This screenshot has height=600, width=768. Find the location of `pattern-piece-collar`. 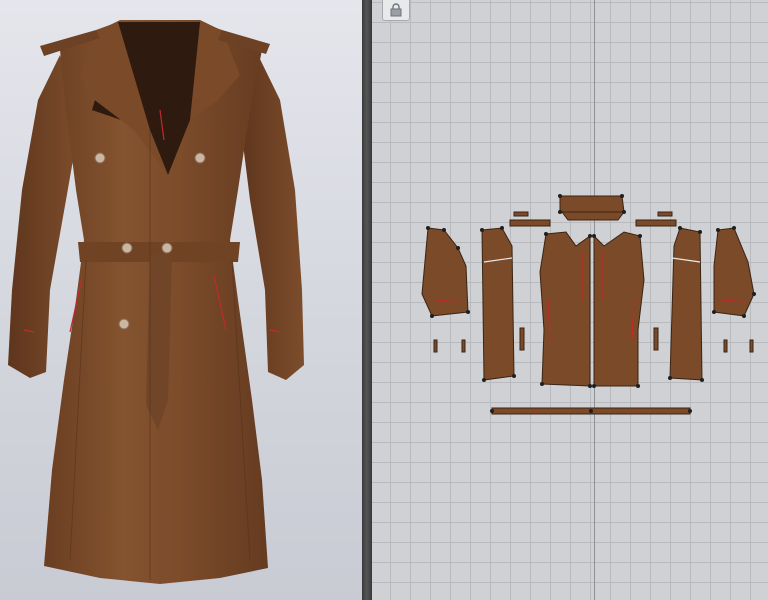

pattern-piece-collar is located at coordinates (592, 204).